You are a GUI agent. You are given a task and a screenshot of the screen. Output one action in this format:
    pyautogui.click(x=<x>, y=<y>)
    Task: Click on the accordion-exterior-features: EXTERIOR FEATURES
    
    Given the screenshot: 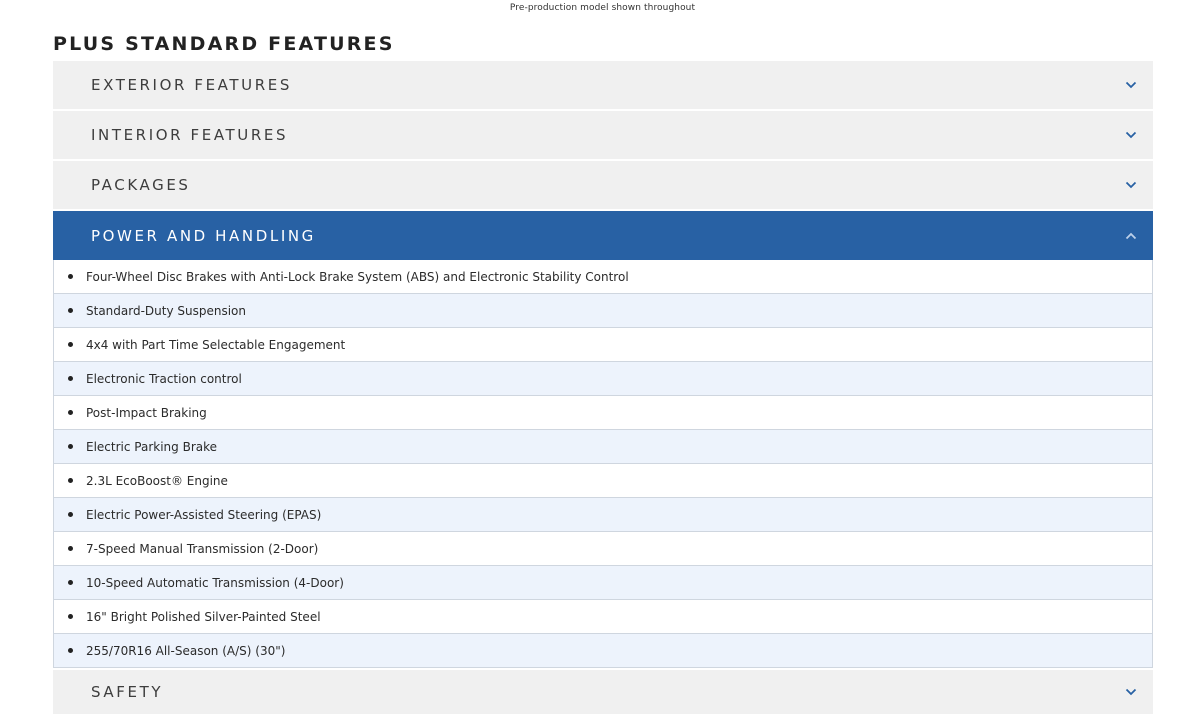 What is the action you would take?
    pyautogui.click(x=603, y=85)
    